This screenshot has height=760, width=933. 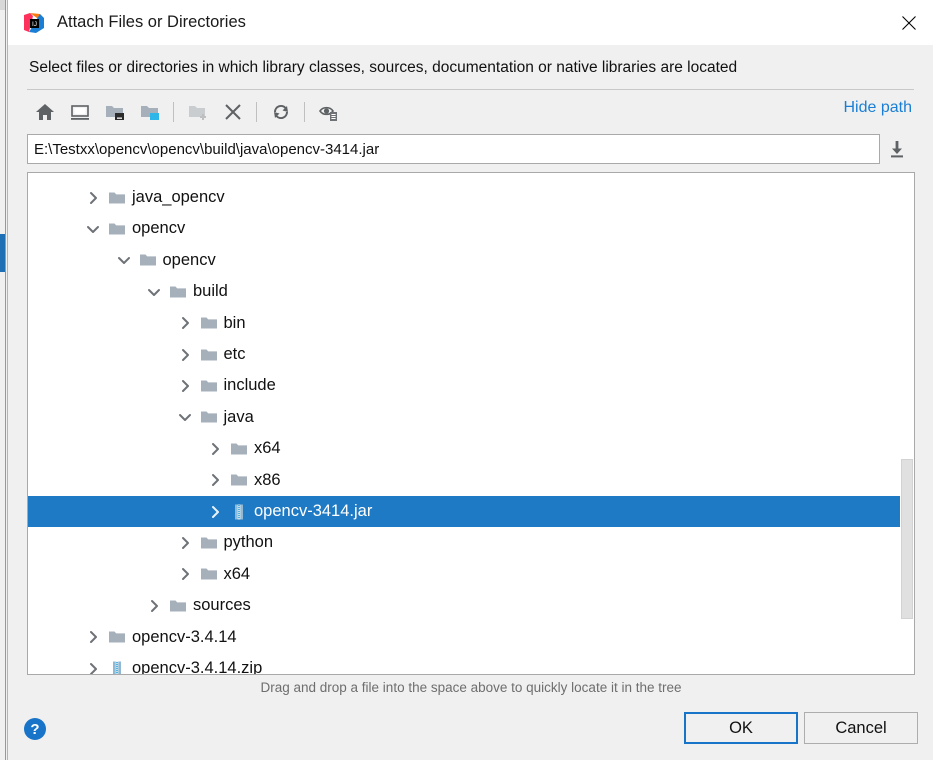 What do you see at coordinates (470, 22) in the screenshot?
I see `title-bar: IJ Attach Files or Directories` at bounding box center [470, 22].